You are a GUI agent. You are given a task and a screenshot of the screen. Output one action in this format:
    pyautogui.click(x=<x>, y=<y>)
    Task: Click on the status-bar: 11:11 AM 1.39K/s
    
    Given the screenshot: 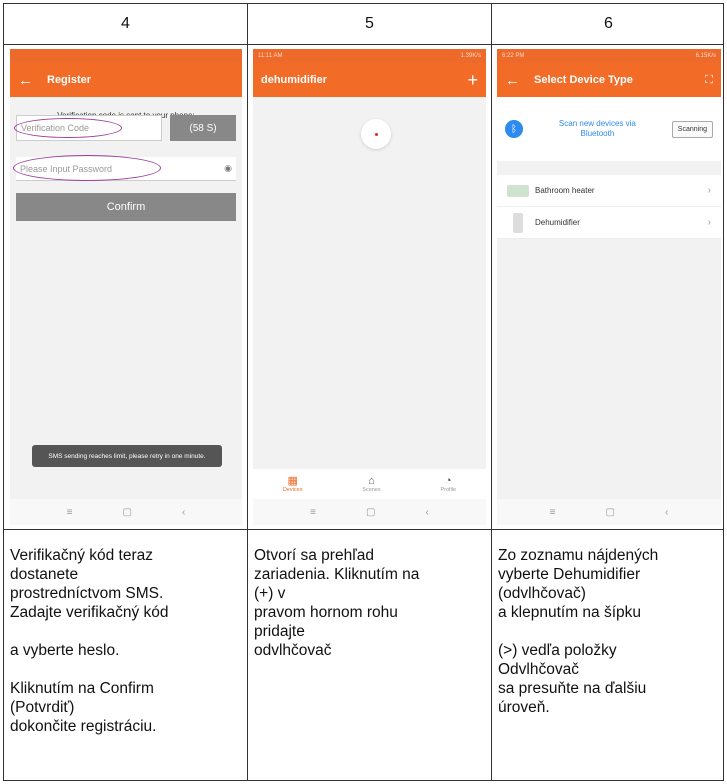 What is the action you would take?
    pyautogui.click(x=369, y=56)
    